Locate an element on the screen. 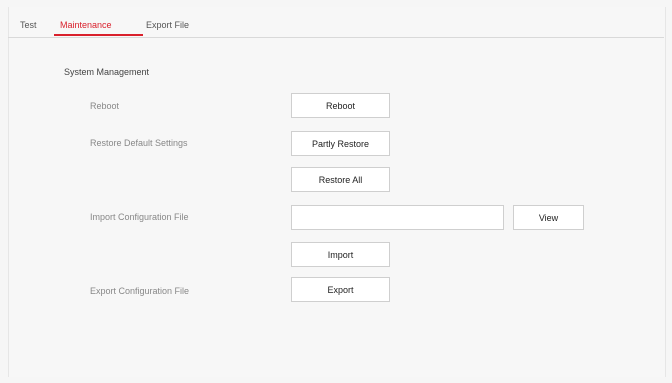 This screenshot has height=383, width=672. export-config-label: Export Configuration File is located at coordinates (140, 291).